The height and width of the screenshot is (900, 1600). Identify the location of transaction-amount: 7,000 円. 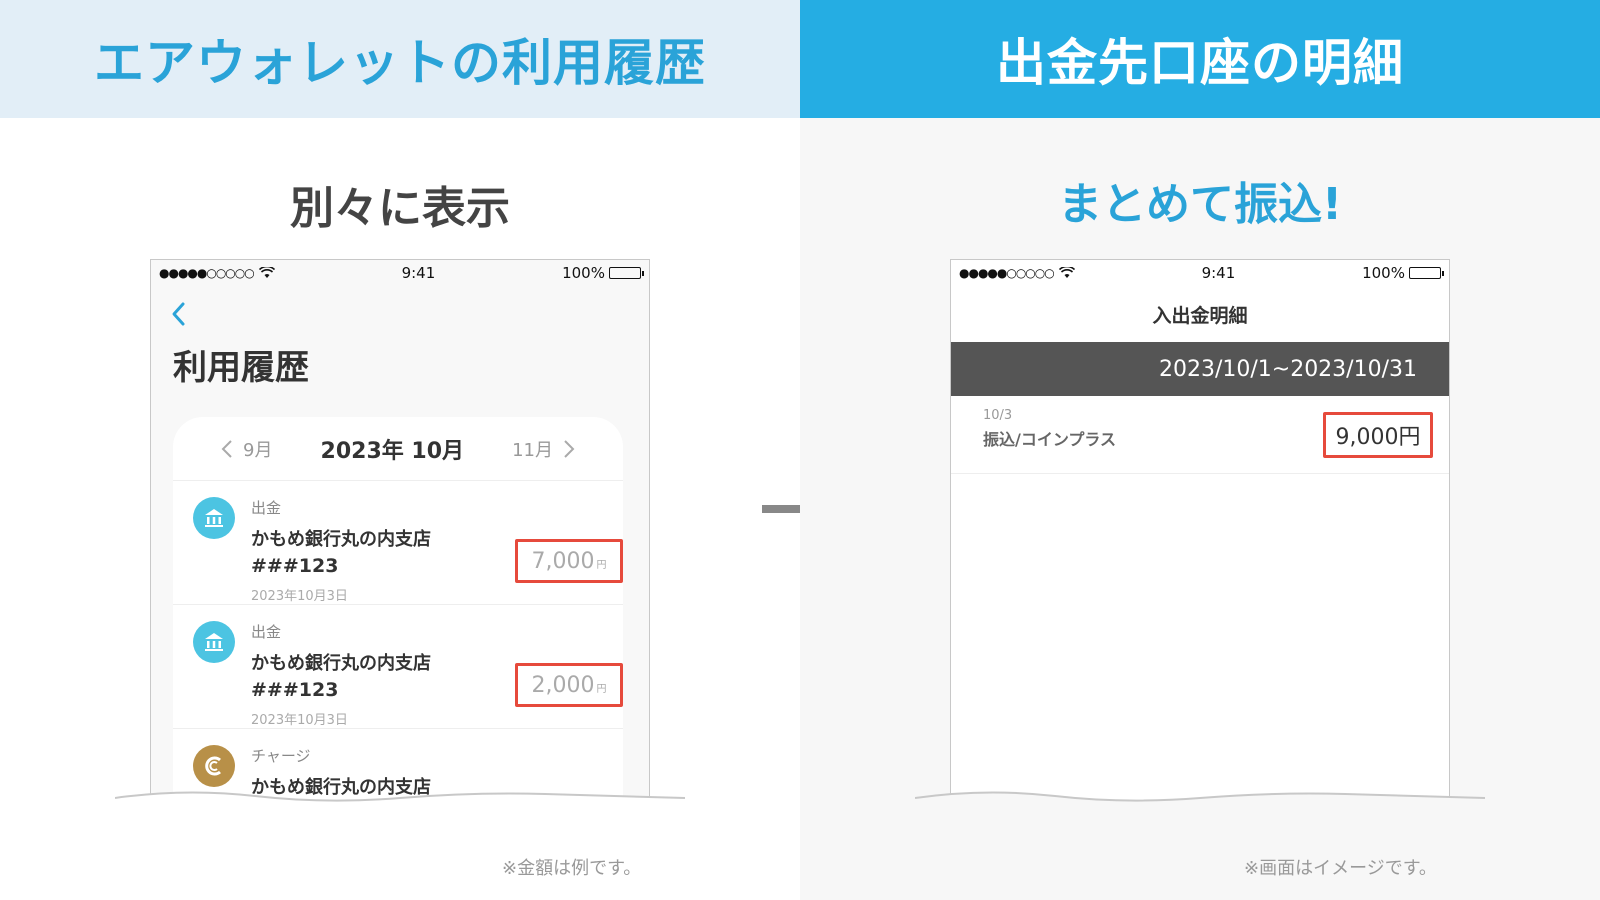
(569, 561).